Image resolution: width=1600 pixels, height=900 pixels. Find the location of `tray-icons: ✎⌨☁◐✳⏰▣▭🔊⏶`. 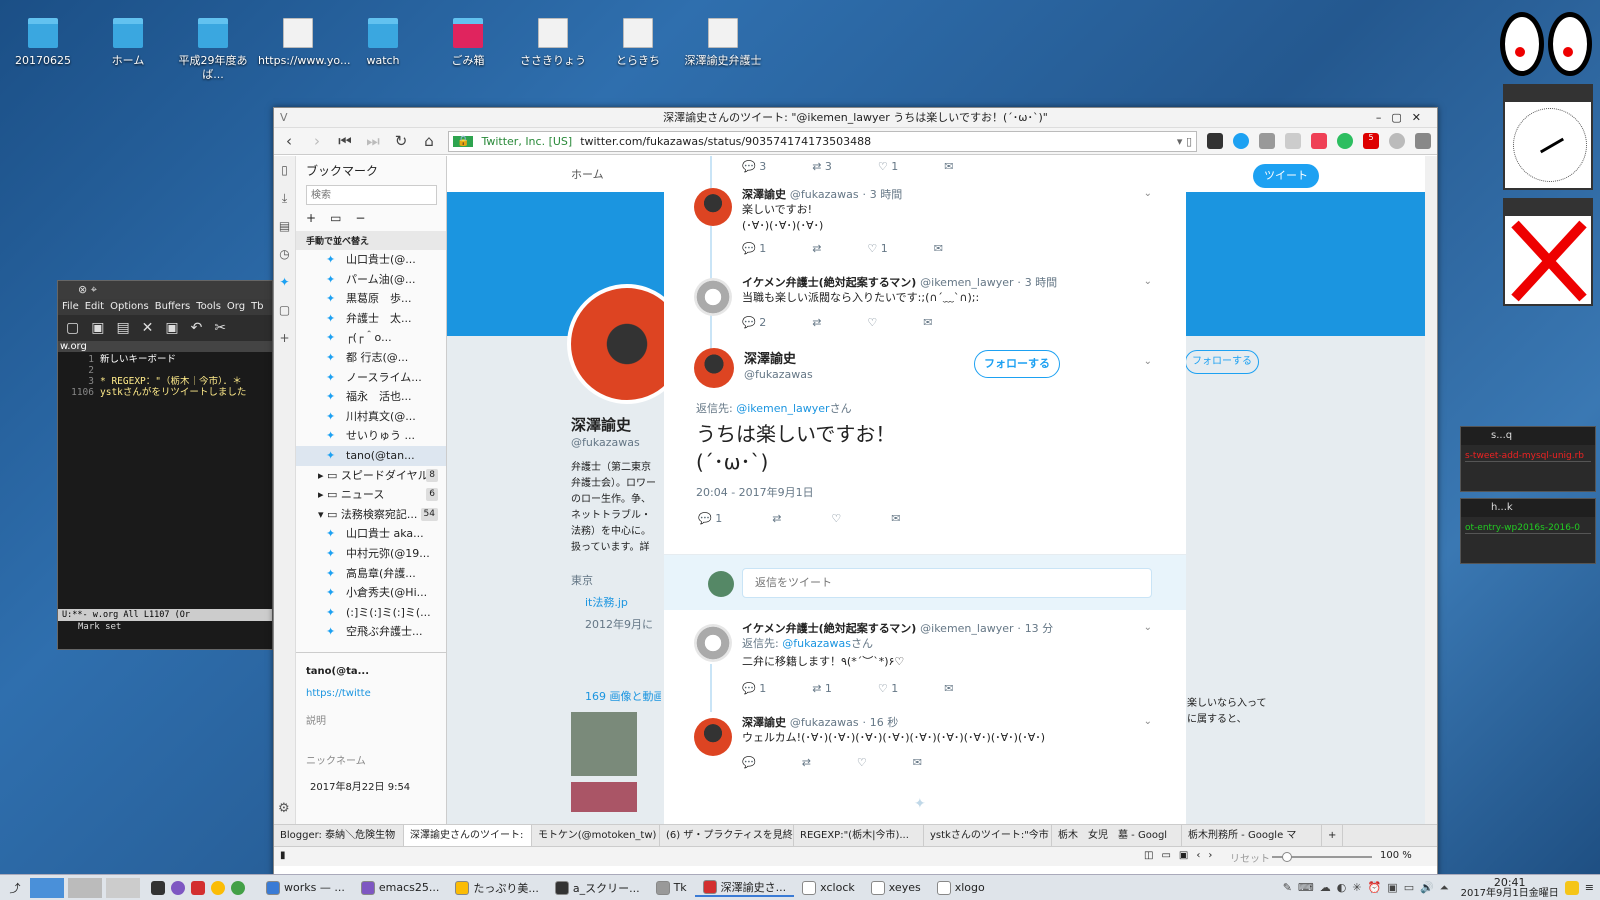

tray-icons: ✎⌨☁◐✳⏰▣▭🔊⏶ is located at coordinates (1369, 888).